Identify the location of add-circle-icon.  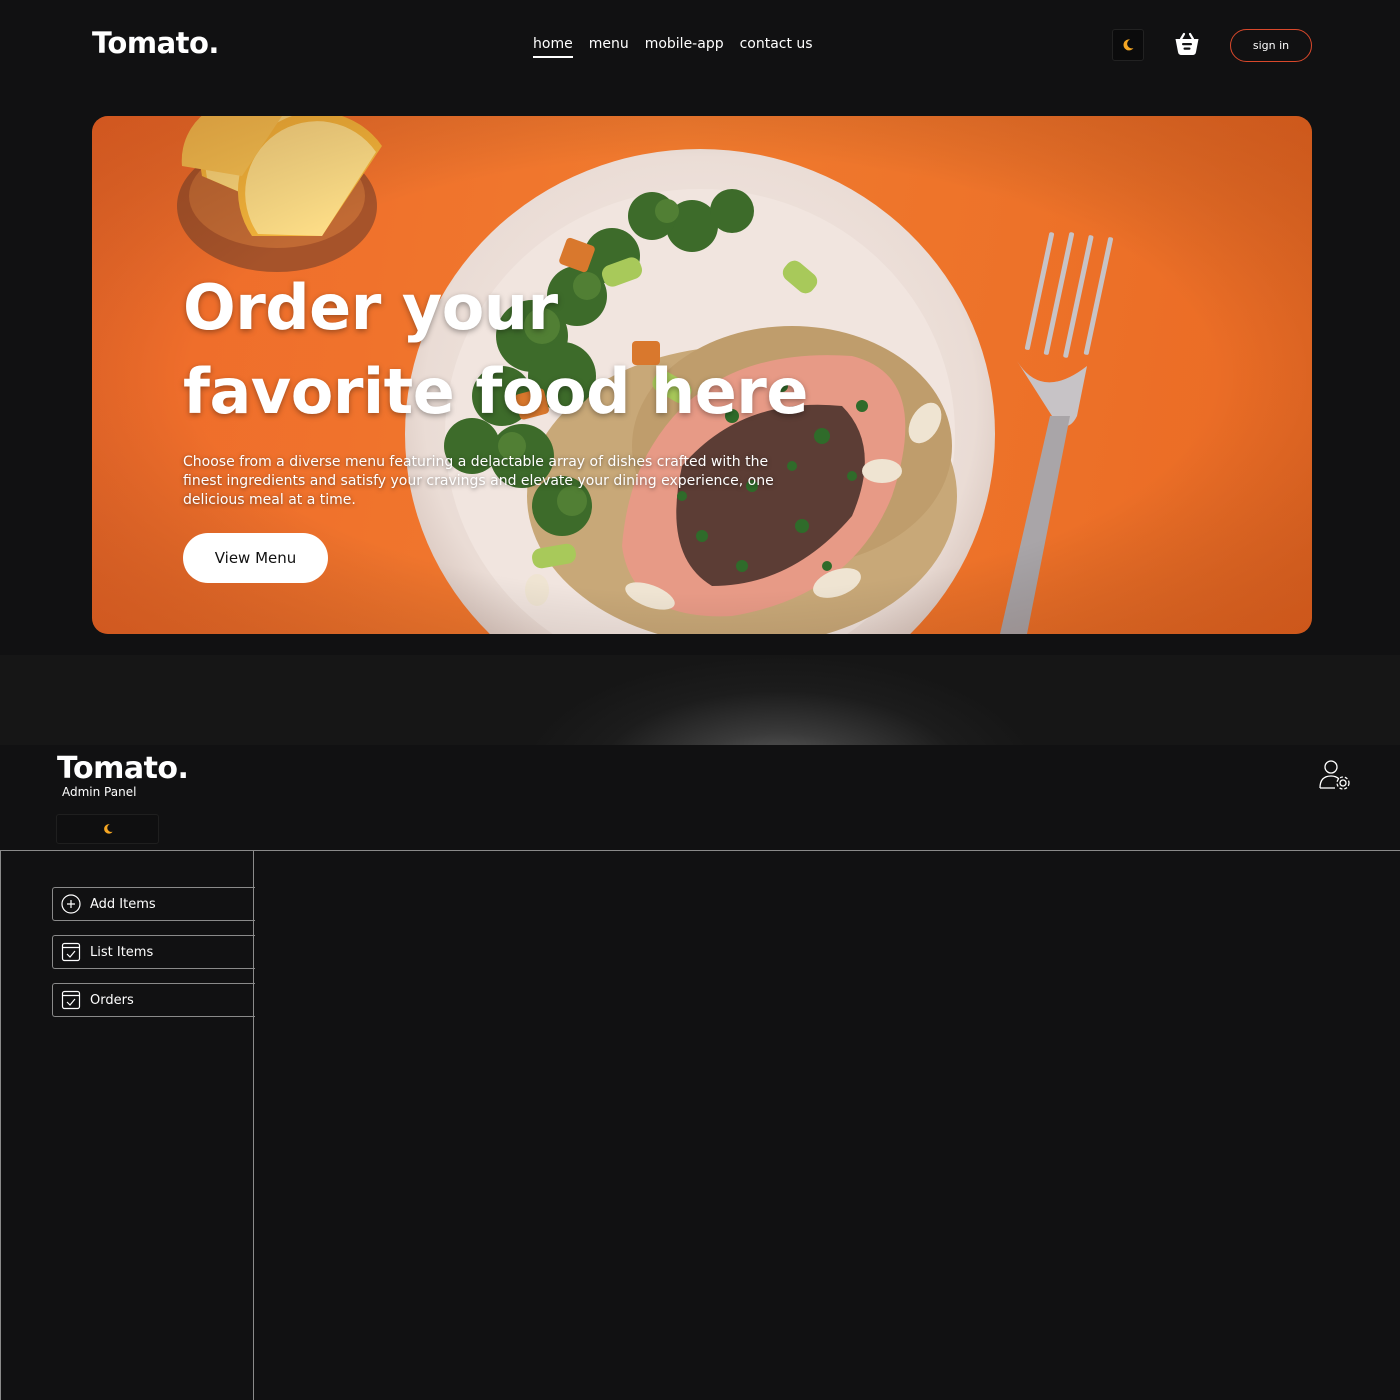
(71, 904).